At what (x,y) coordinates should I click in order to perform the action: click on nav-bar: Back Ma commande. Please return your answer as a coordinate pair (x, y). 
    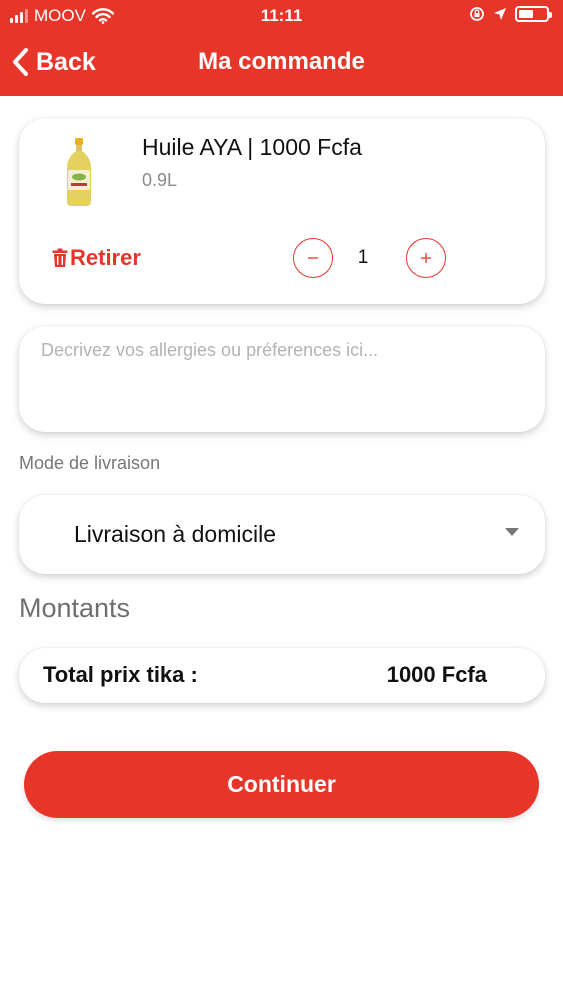
    Looking at the image, I should click on (281, 65).